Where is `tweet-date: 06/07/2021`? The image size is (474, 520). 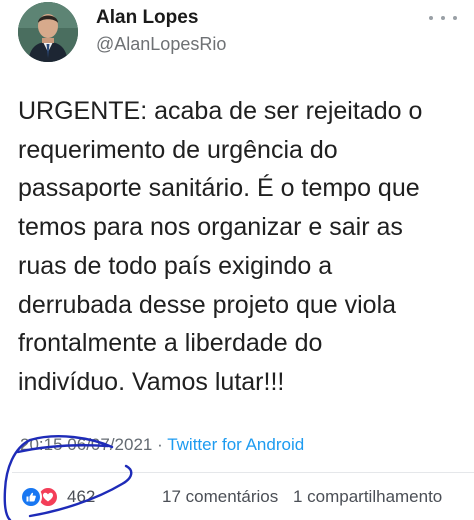 tweet-date: 06/07/2021 is located at coordinates (110, 444).